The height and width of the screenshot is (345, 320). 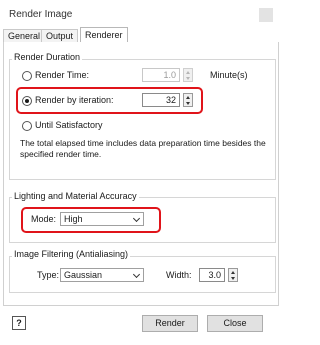 I want to click on render-by-iteration-radio, so click(x=27, y=101).